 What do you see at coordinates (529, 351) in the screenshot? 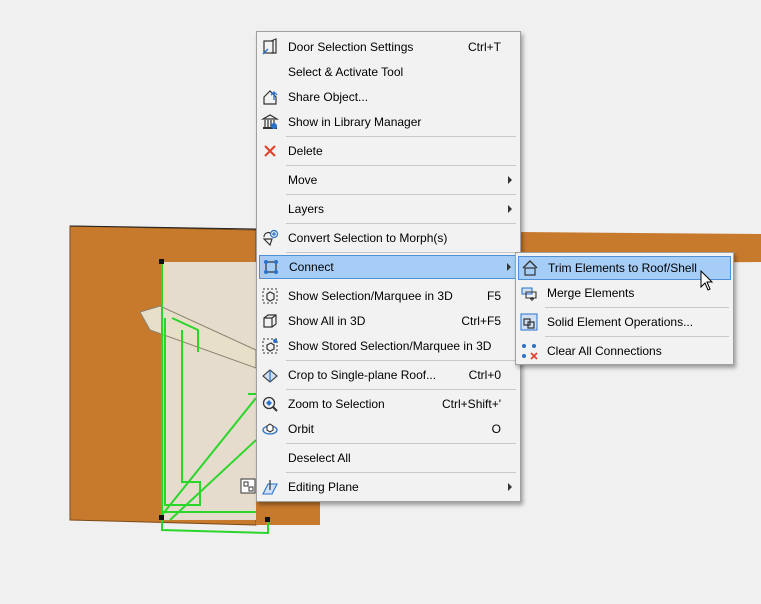
I see `clear-connections-icon` at bounding box center [529, 351].